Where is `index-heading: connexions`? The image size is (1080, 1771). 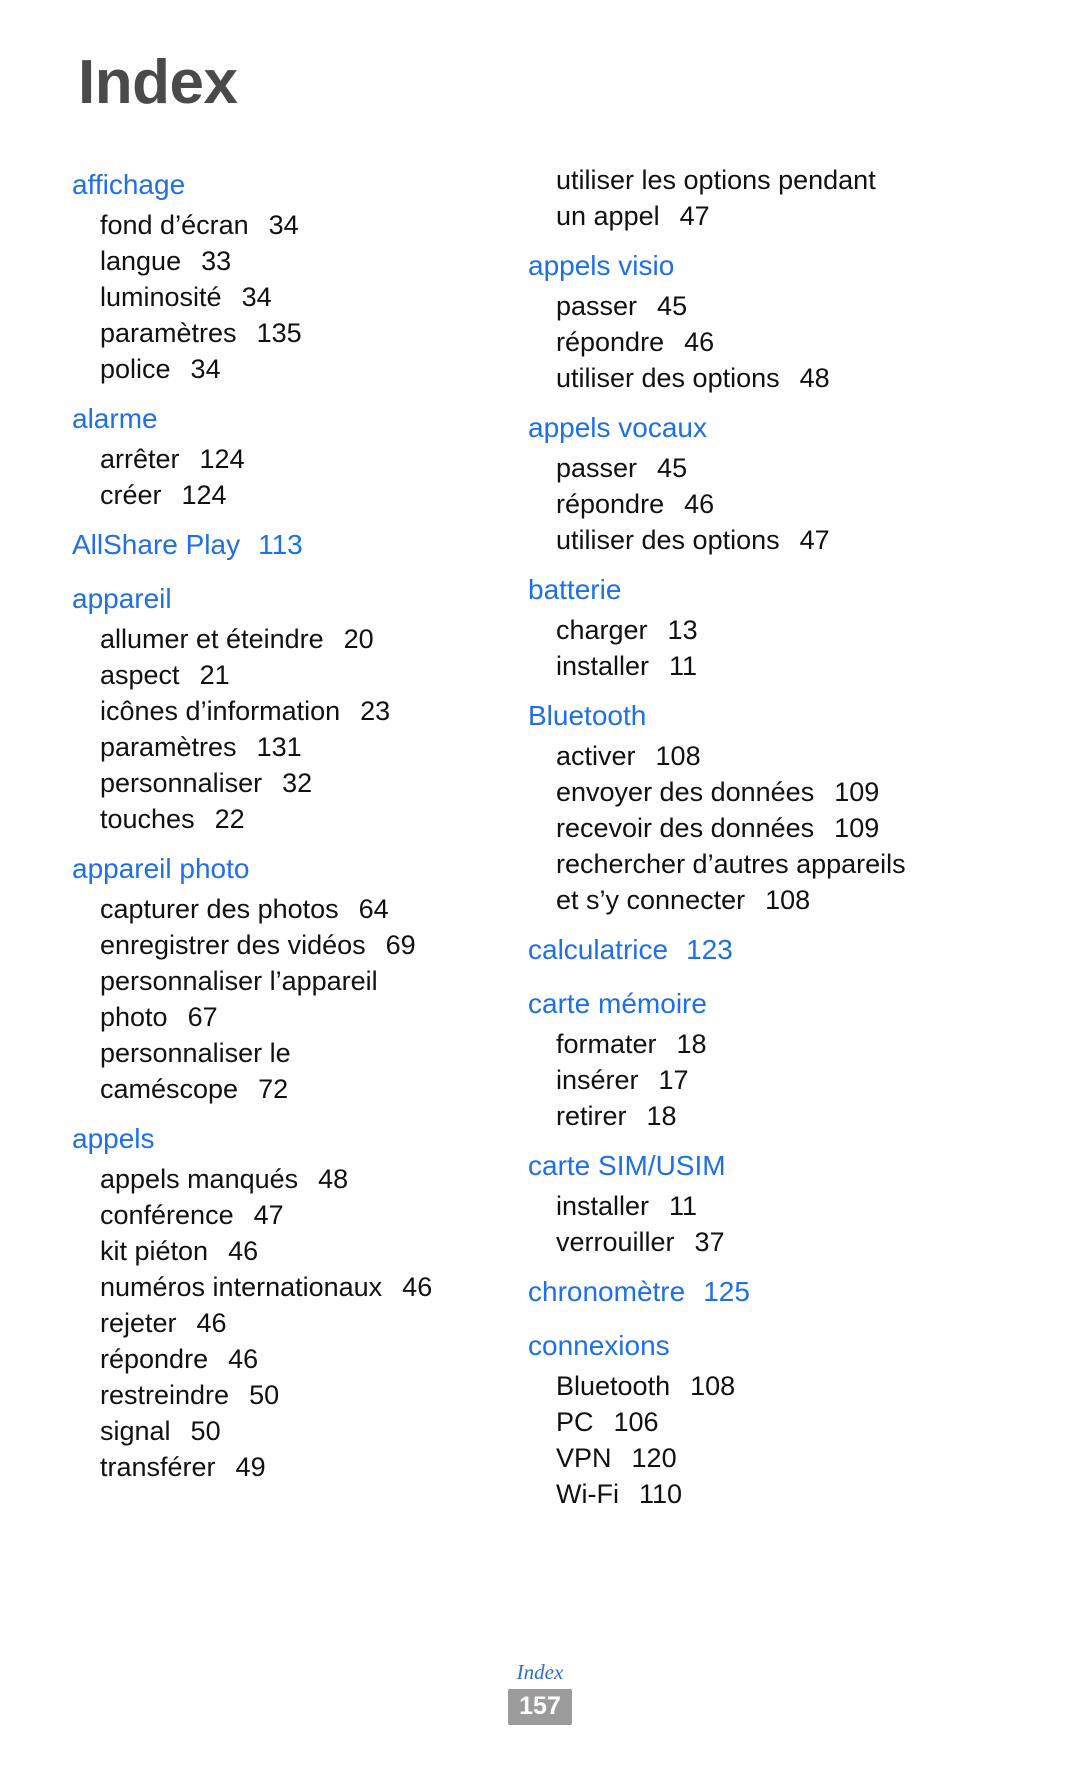 index-heading: connexions is located at coordinates (794, 1345).